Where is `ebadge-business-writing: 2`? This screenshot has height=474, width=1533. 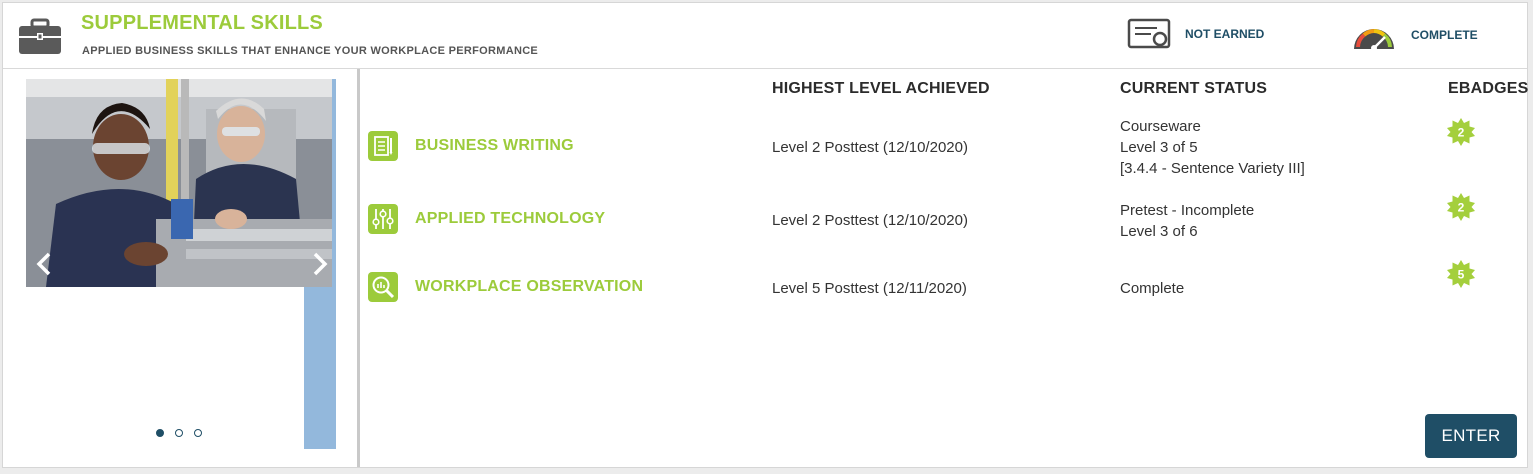 ebadge-business-writing: 2 is located at coordinates (1461, 132).